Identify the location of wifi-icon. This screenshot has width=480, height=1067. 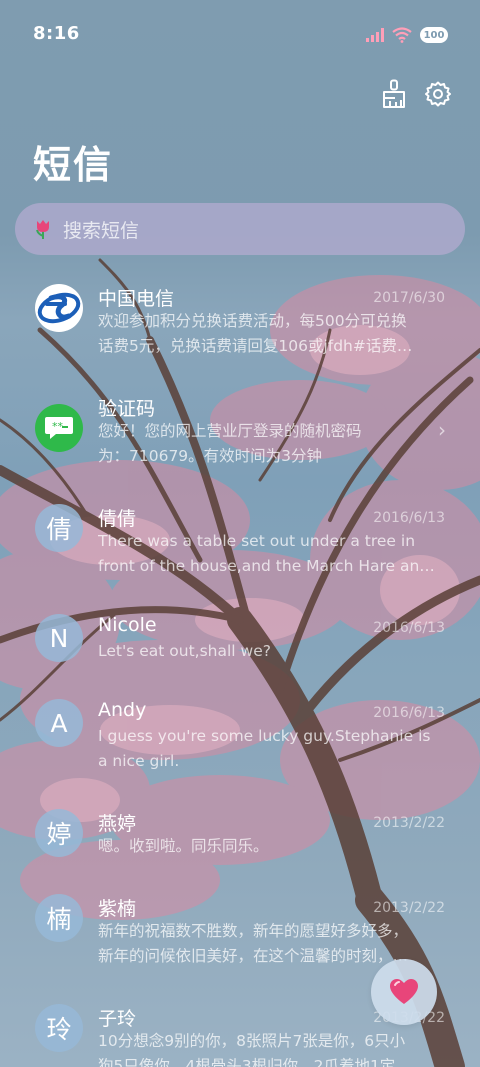
(402, 35).